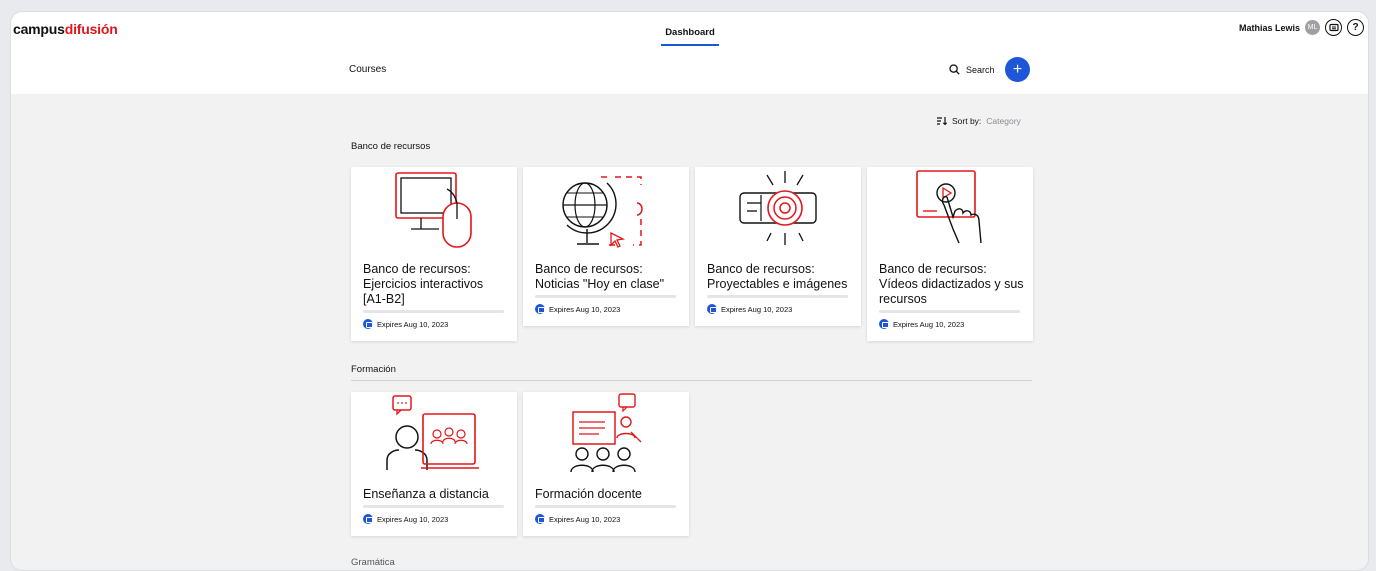 The width and height of the screenshot is (1376, 571). What do you see at coordinates (606, 433) in the screenshot?
I see `teacher-training-icon` at bounding box center [606, 433].